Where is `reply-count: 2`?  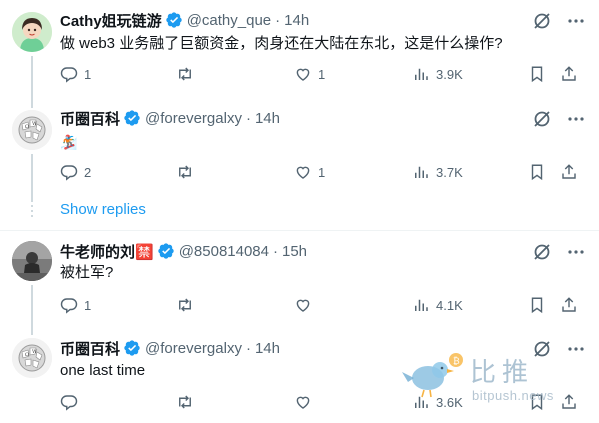 reply-count: 2 is located at coordinates (88, 172).